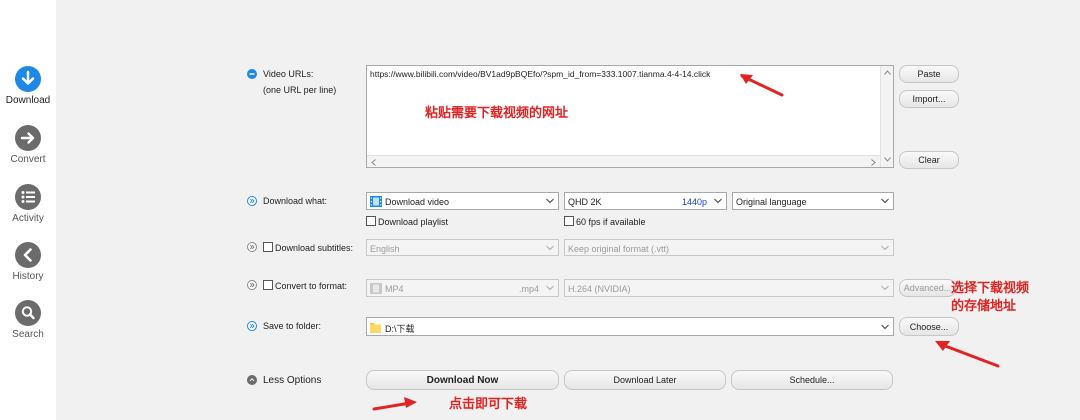 Image resolution: width=1080 pixels, height=420 pixels. Describe the element at coordinates (311, 286) in the screenshot. I see `convert-label: Convert to format:` at that location.